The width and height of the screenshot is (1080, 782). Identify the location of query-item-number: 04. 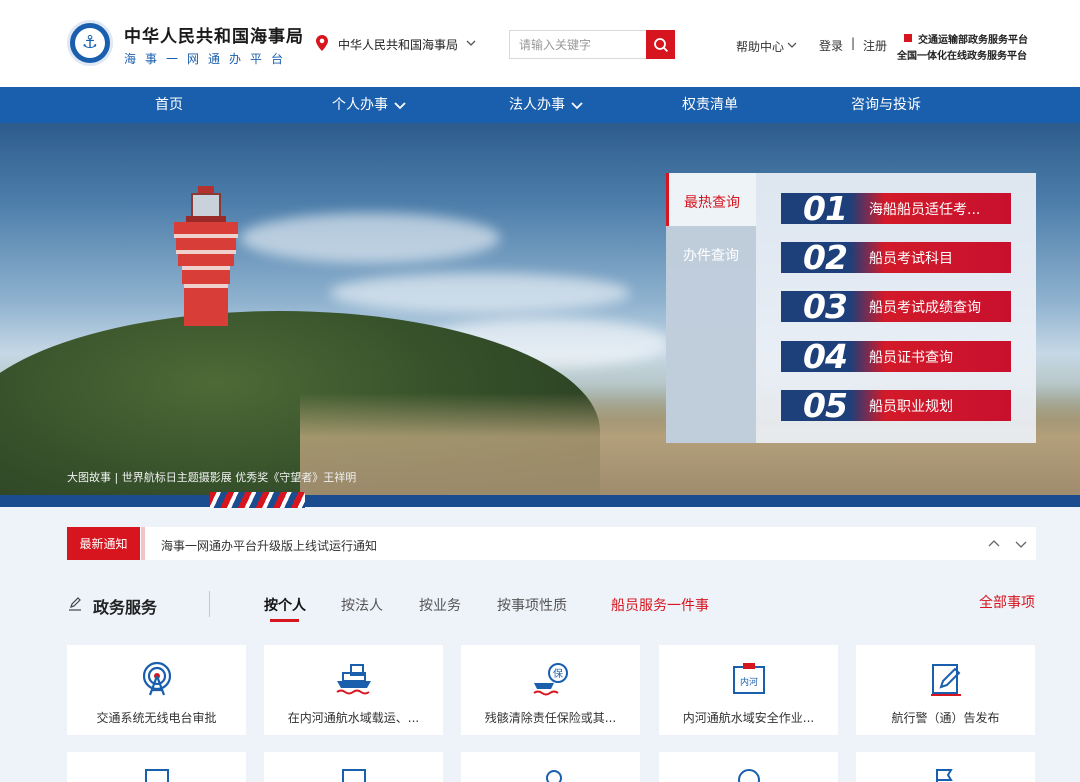
(825, 356).